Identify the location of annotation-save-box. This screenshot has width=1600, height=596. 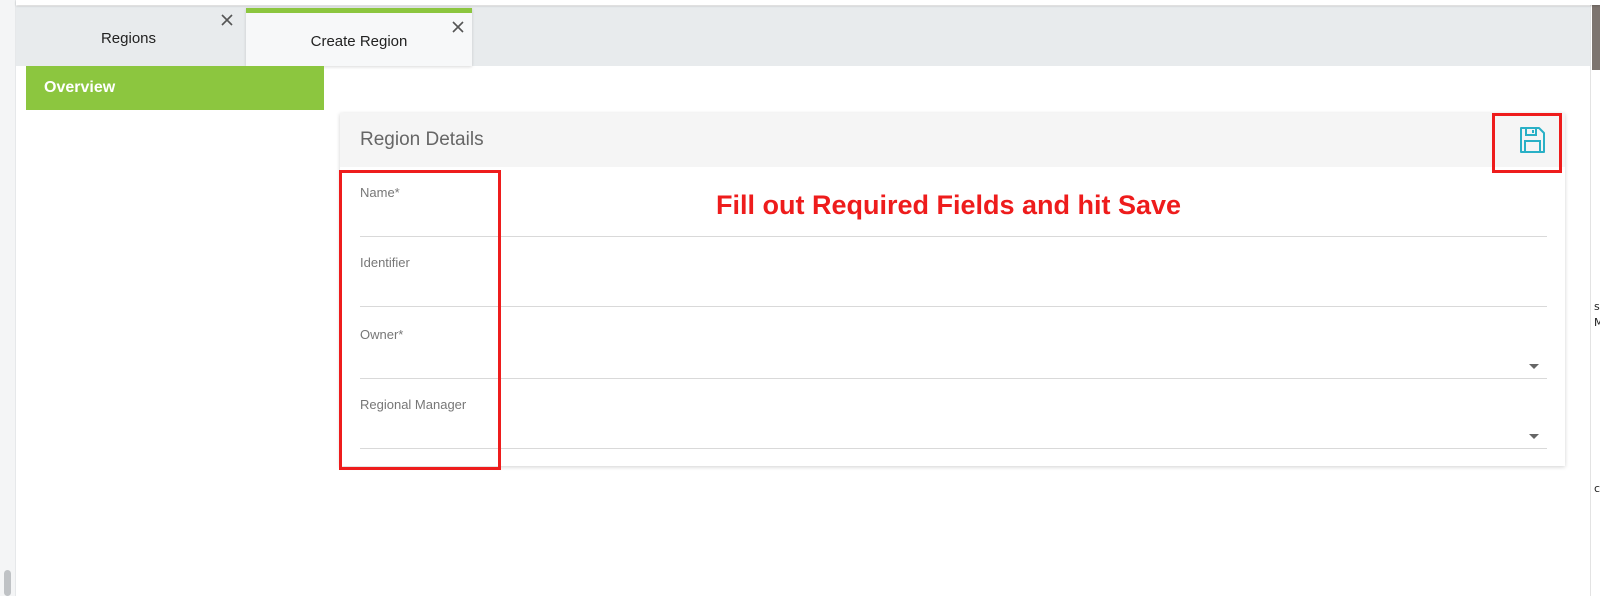
(1527, 143).